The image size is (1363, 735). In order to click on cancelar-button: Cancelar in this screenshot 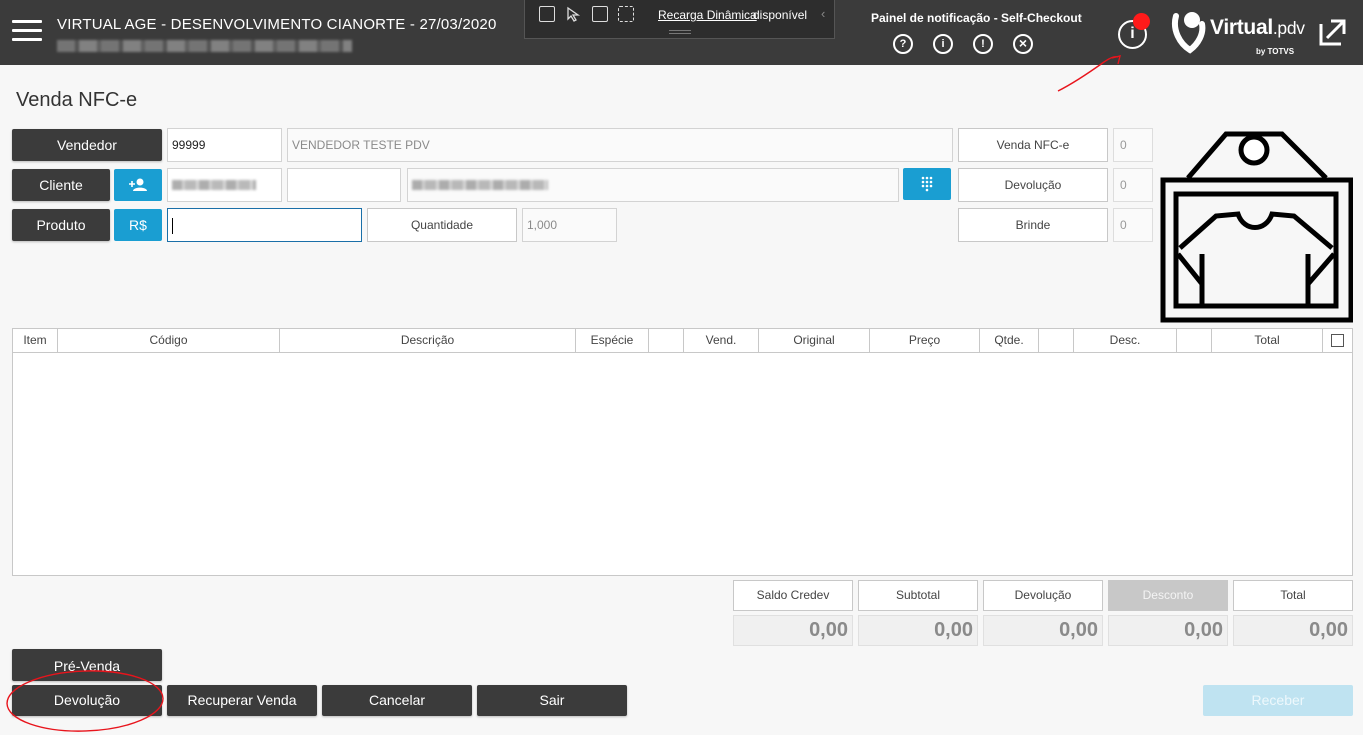, I will do `click(397, 700)`.